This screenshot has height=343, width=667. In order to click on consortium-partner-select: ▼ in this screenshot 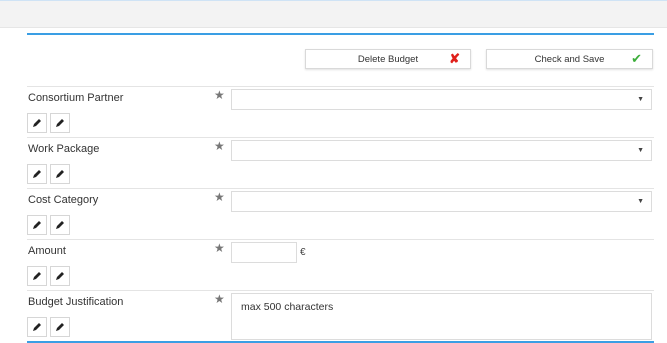, I will do `click(441, 99)`.